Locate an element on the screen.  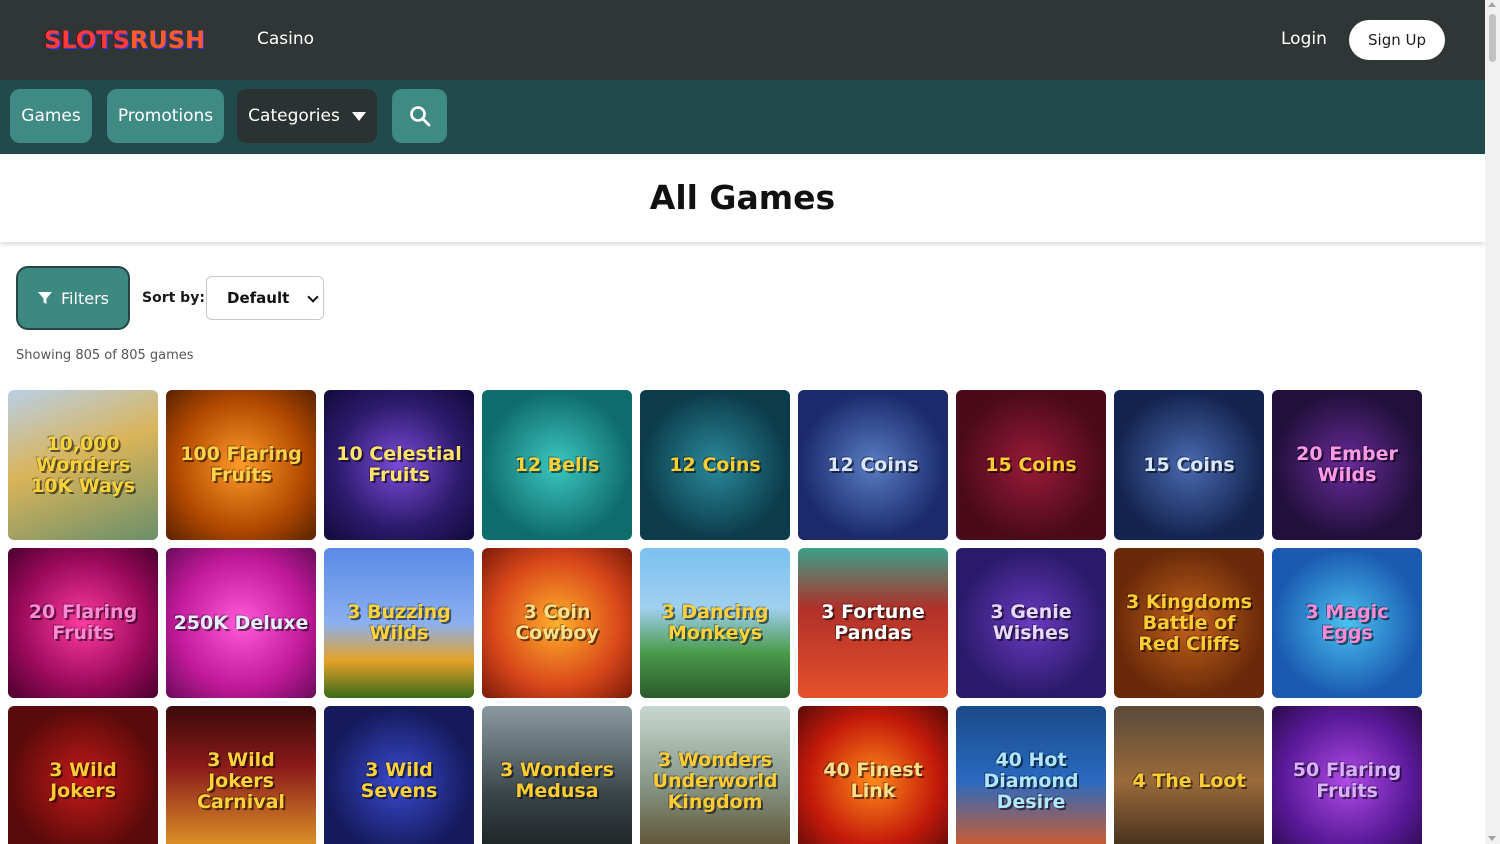
game-title: 250K Deluxe is located at coordinates (241, 622).